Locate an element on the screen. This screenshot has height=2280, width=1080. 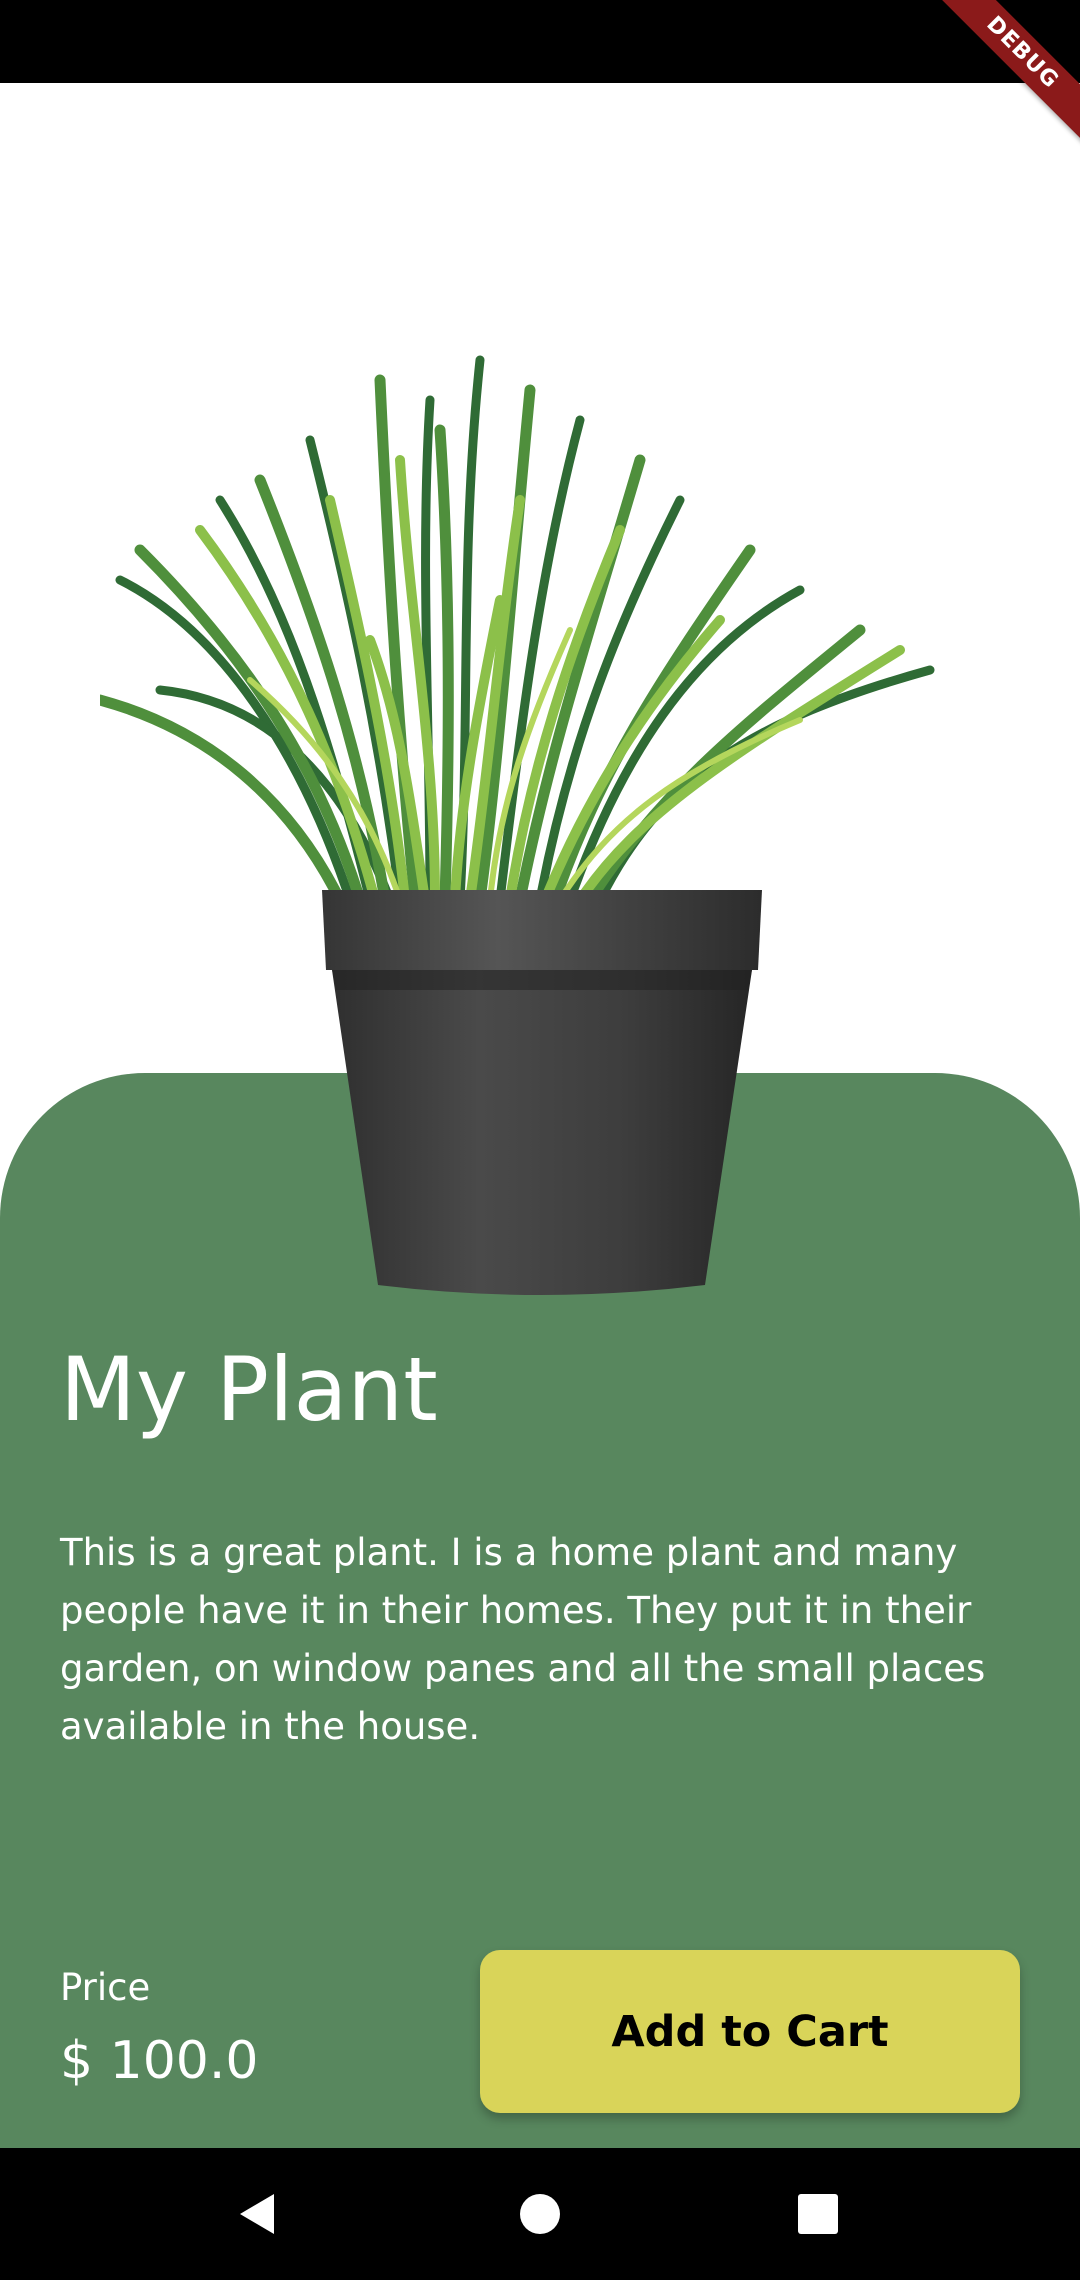
system-navigation-bar is located at coordinates (540, 2214).